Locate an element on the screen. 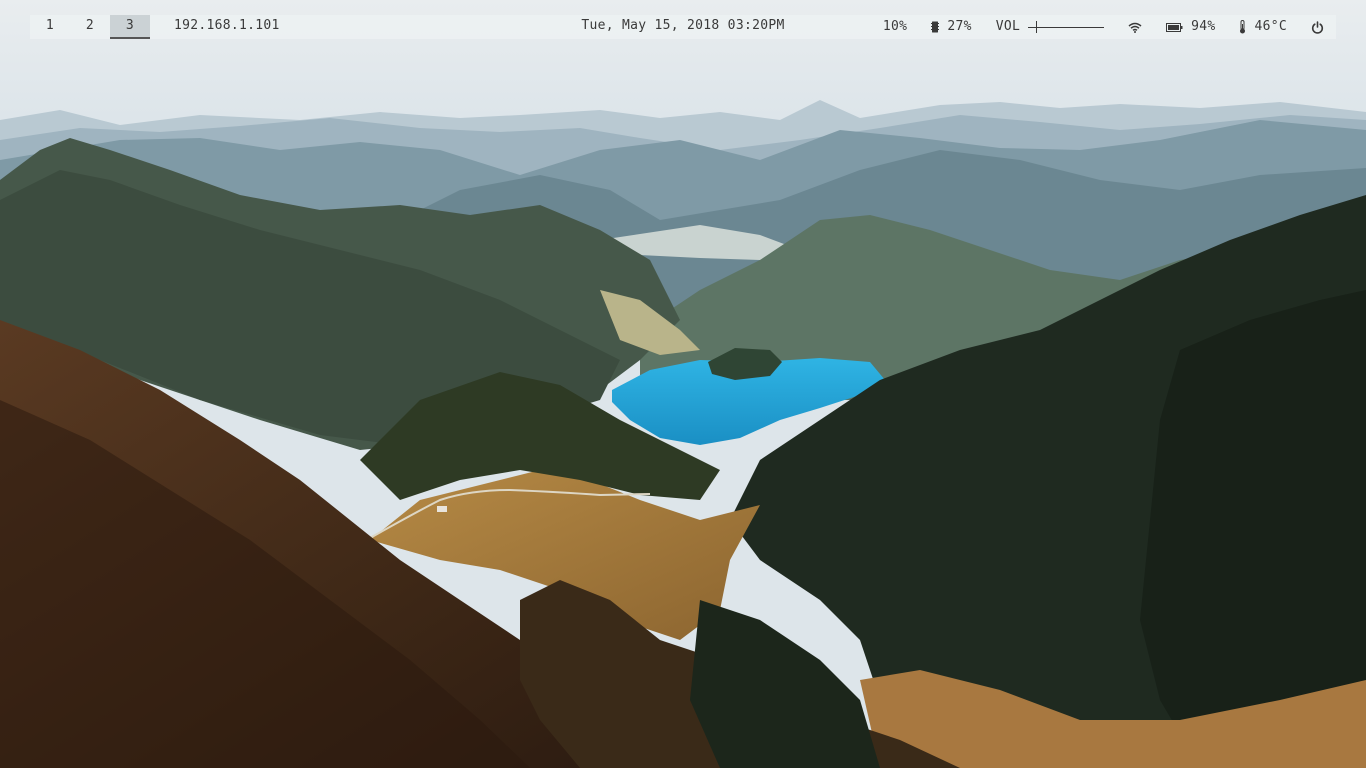 The image size is (1366, 768). thermometer-icon is located at coordinates (1242, 27).